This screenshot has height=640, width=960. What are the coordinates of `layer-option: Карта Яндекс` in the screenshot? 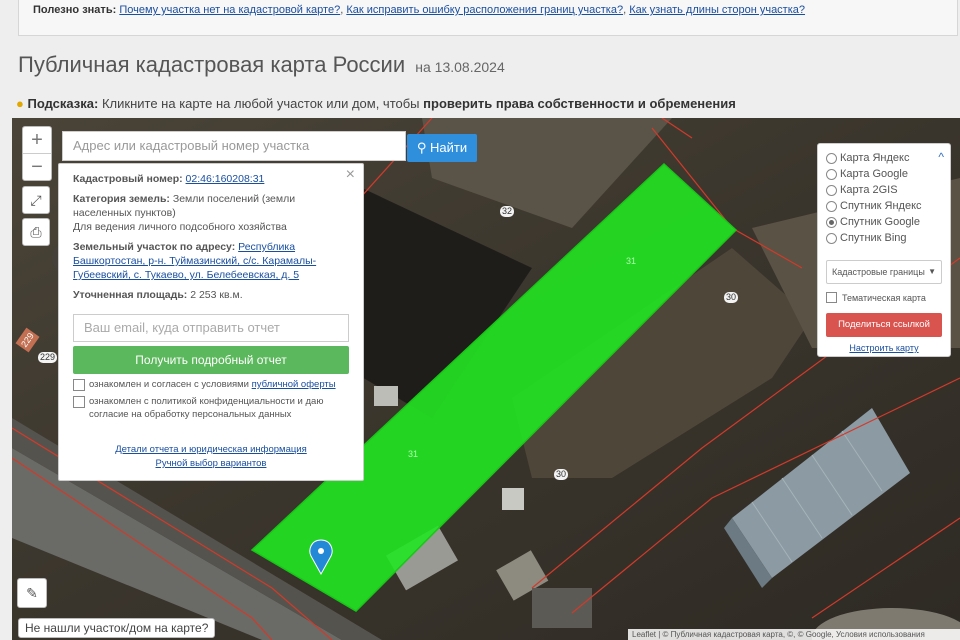 It's located at (884, 158).